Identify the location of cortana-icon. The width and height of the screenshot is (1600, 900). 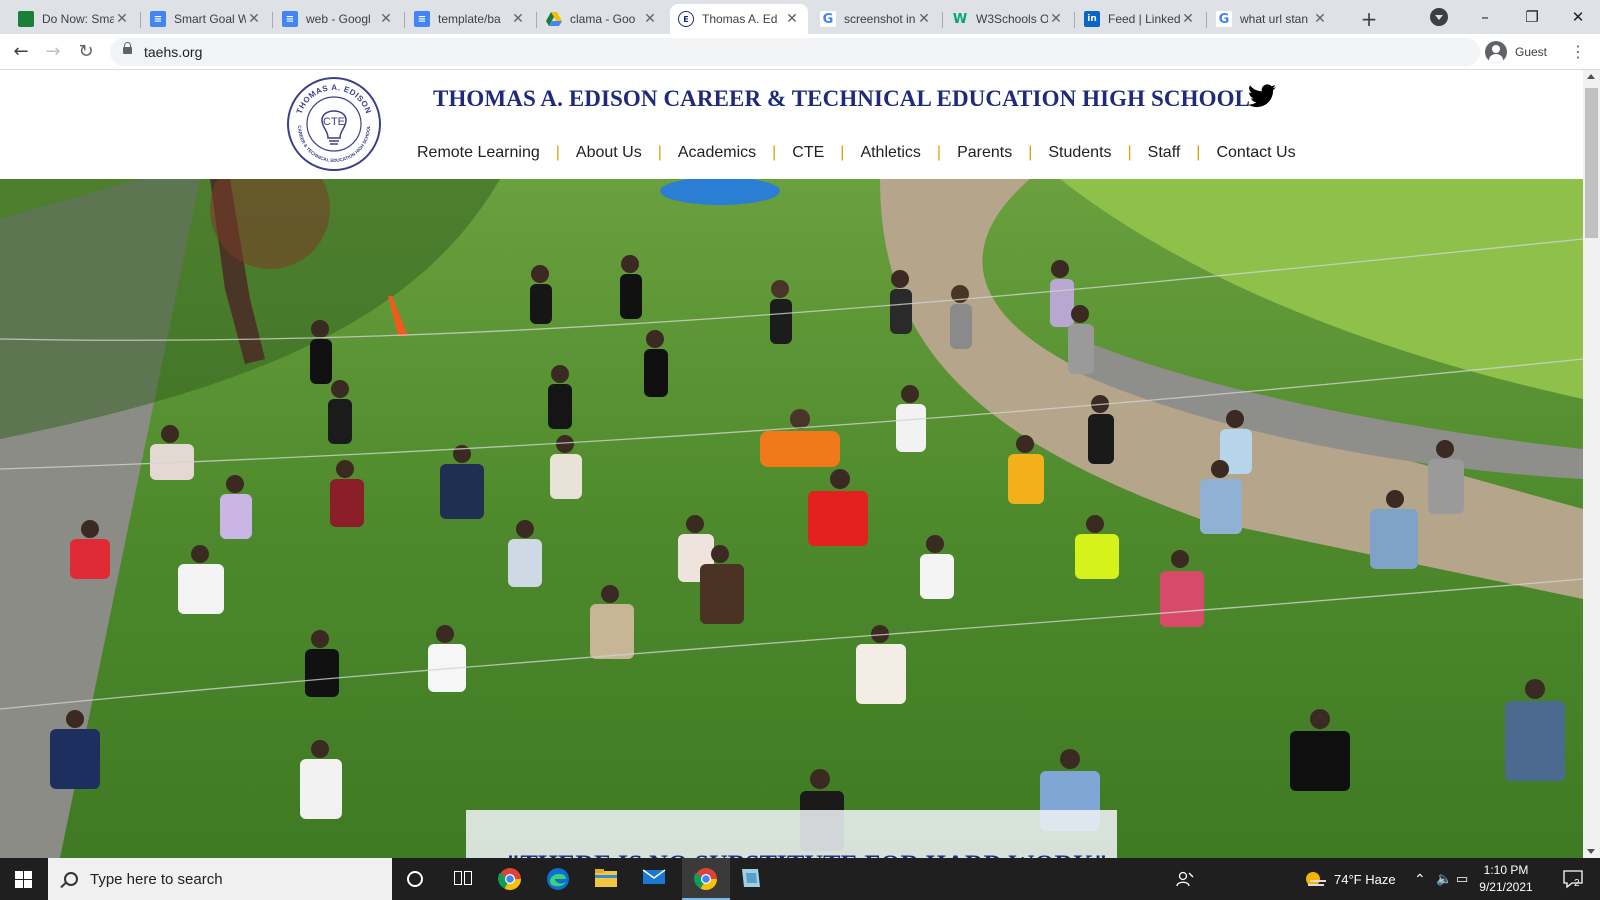
(415, 879).